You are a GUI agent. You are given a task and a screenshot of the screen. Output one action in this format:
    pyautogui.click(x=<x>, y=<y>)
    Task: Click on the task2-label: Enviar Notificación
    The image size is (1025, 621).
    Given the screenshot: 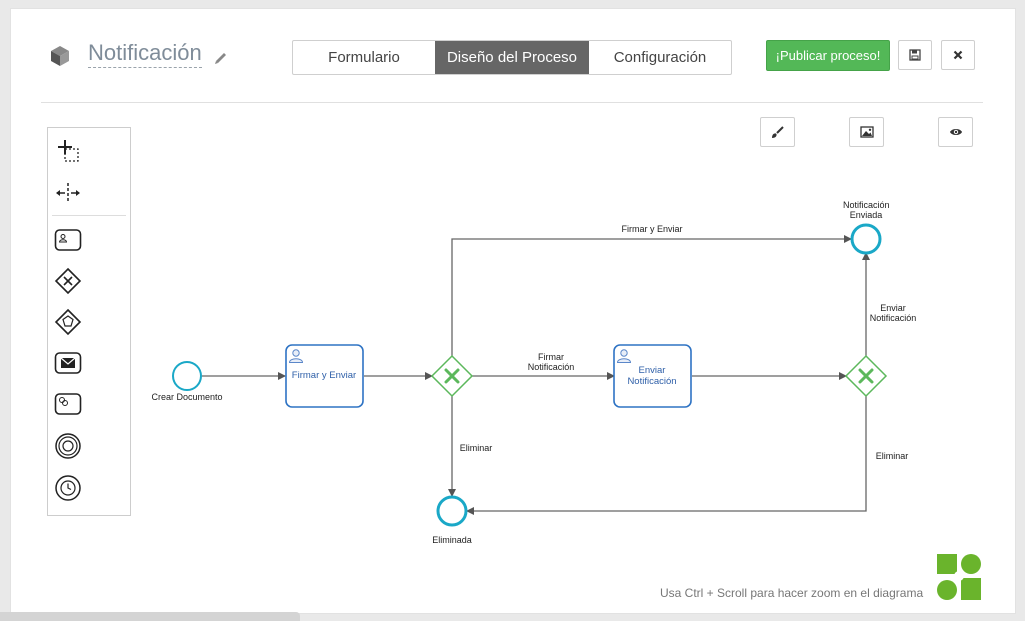 What is the action you would take?
    pyautogui.click(x=652, y=376)
    